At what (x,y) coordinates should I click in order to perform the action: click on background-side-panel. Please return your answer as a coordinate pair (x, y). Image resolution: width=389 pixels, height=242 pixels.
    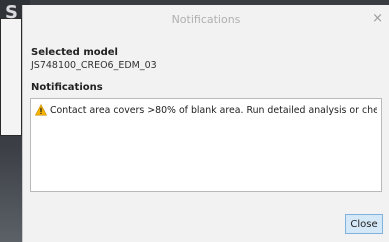
    Looking at the image, I should click on (11, 77).